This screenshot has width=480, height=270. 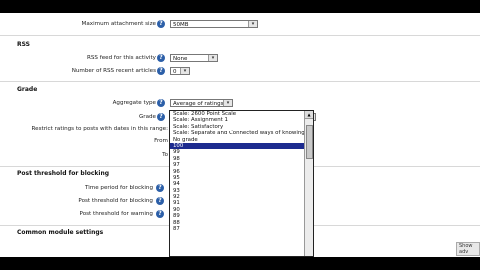 I want to click on show-advanced-button: Show adv, so click(x=468, y=249).